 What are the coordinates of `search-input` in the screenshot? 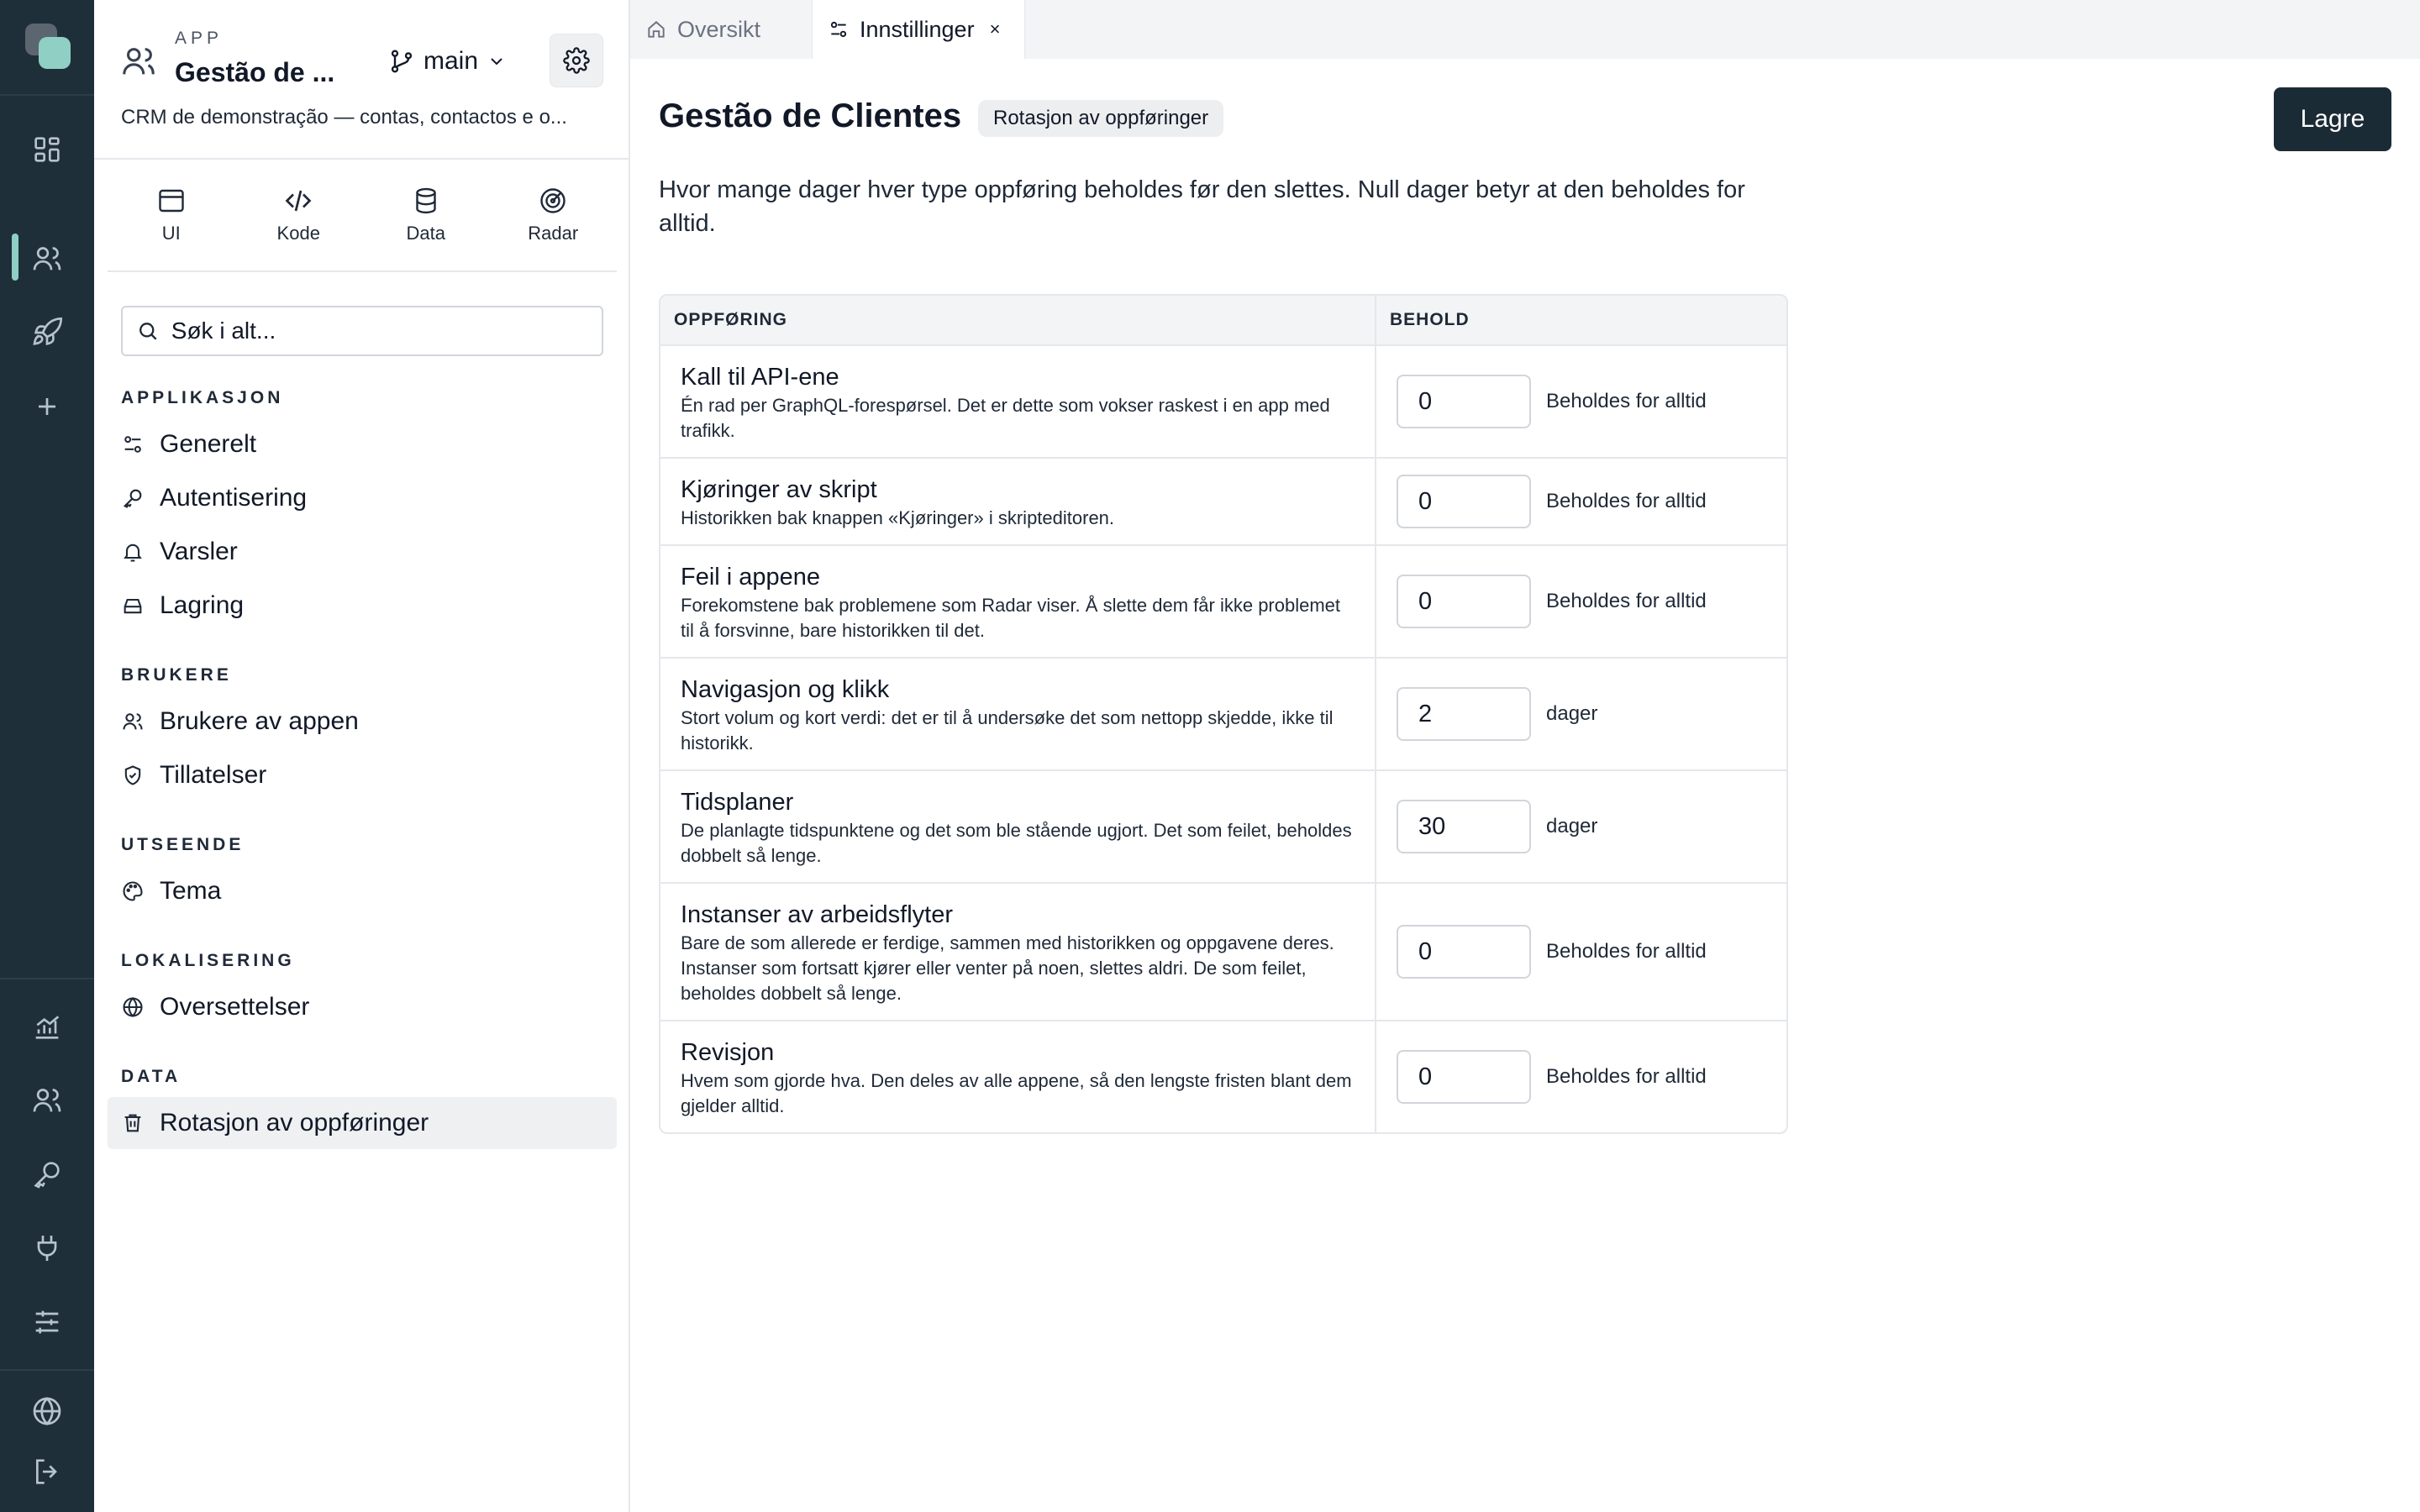 It's located at (379, 331).